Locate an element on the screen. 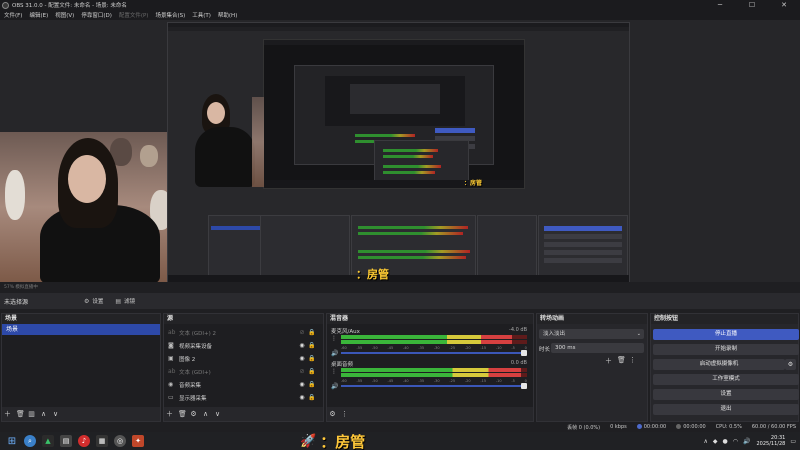  transition-menu-icon: ⋮ is located at coordinates (632, 361).